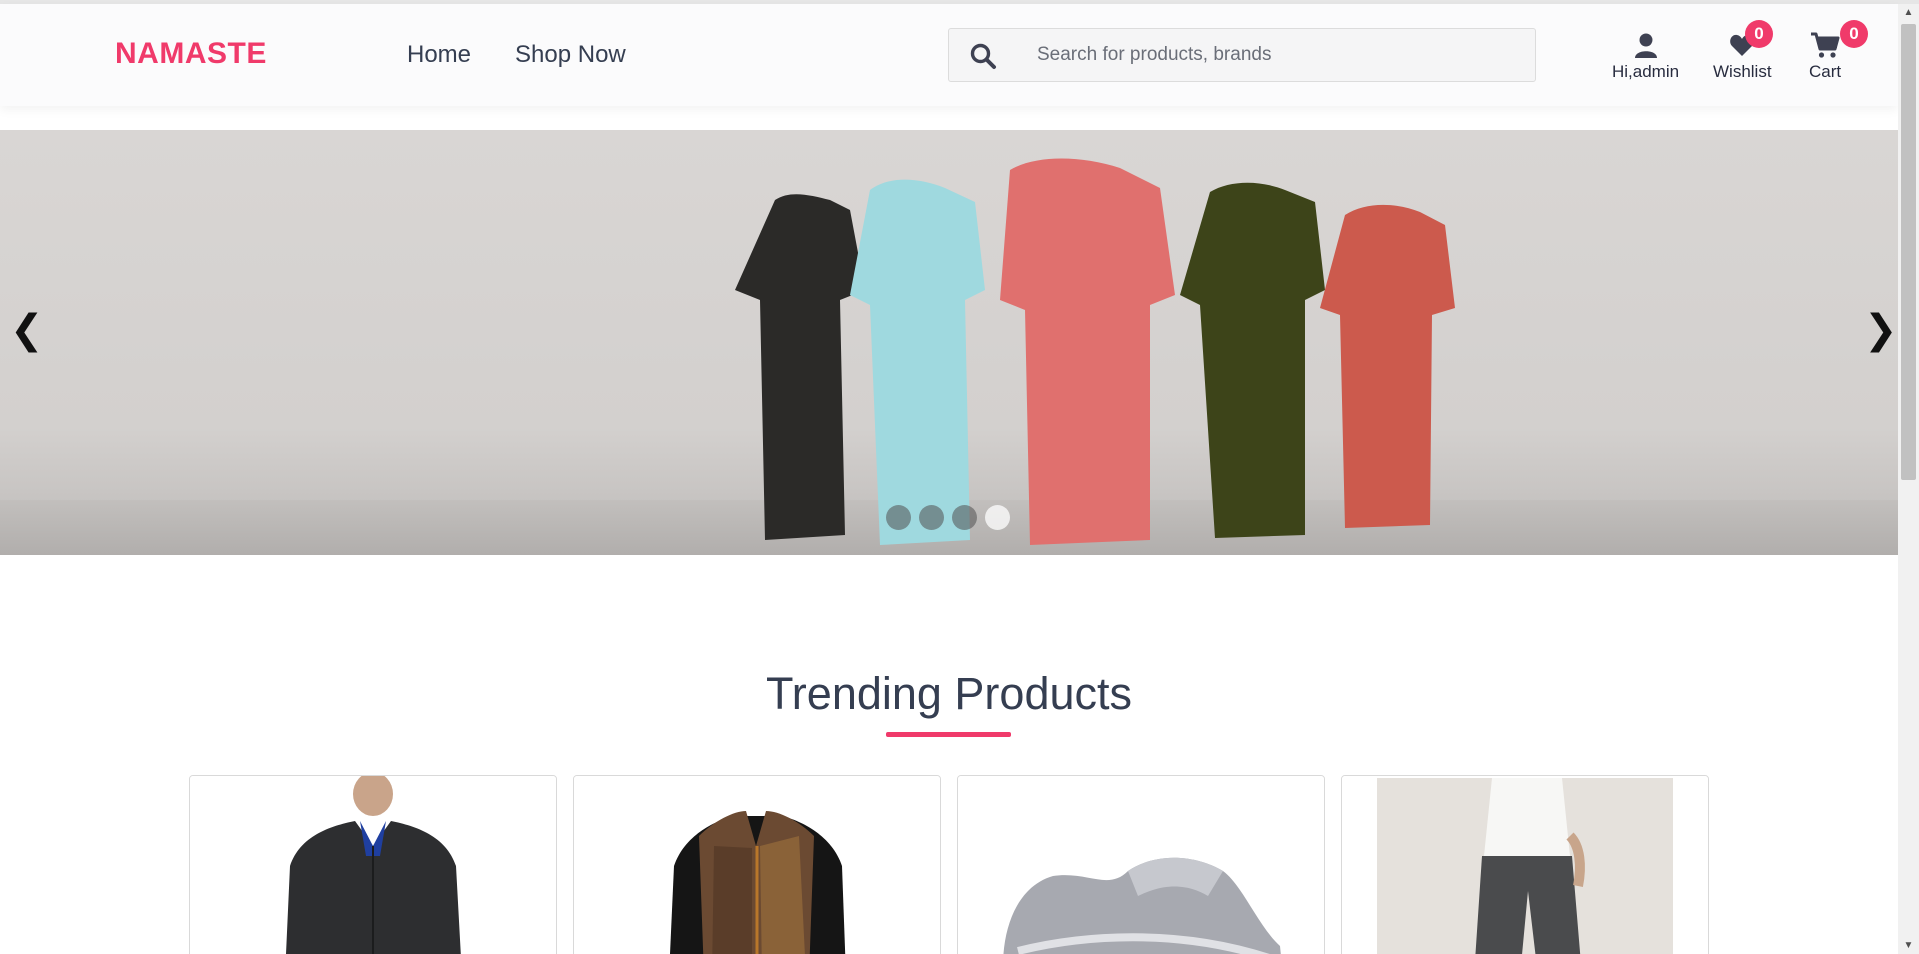 The image size is (1919, 954). Describe the element at coordinates (1854, 34) in the screenshot. I see `cart-count-badge: 0` at that location.